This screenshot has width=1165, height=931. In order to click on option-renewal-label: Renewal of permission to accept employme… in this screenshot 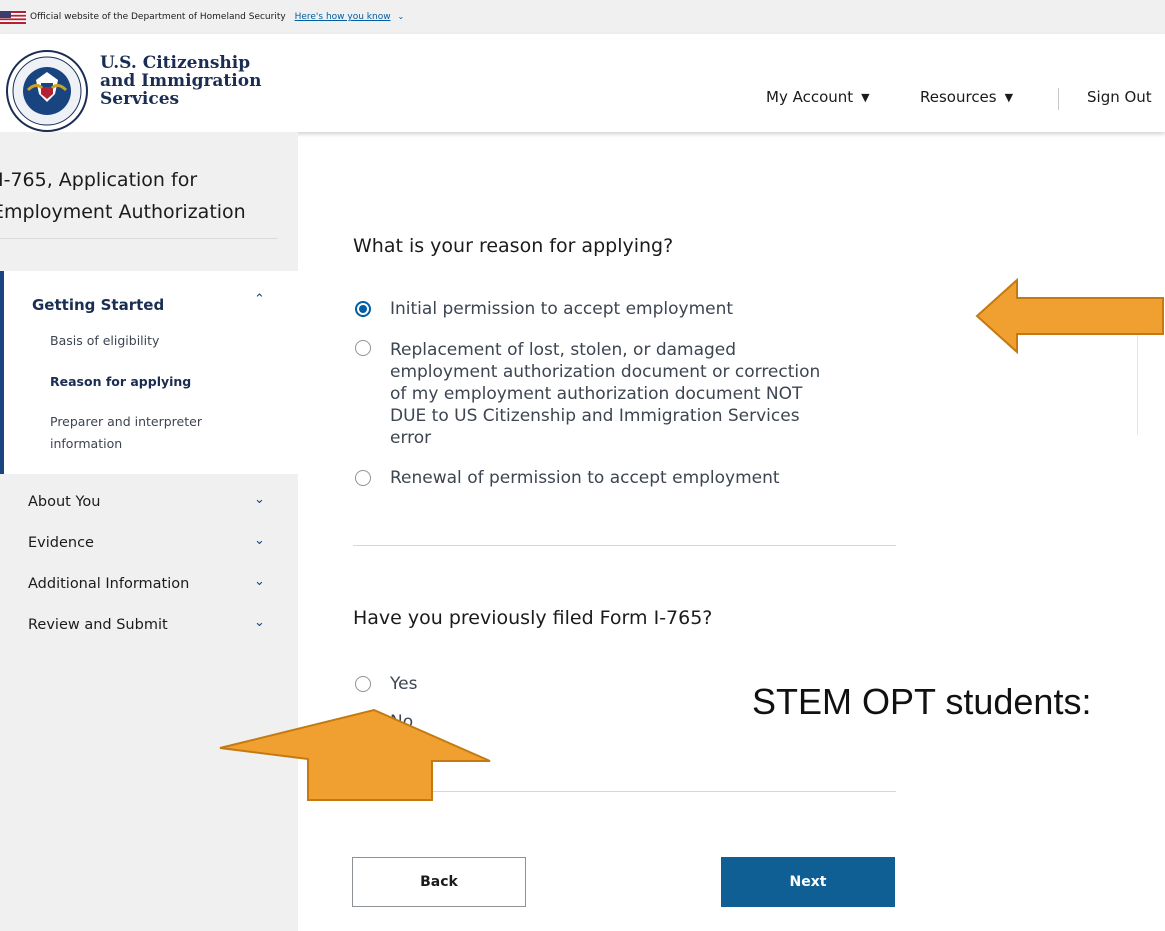, I will do `click(585, 478)`.